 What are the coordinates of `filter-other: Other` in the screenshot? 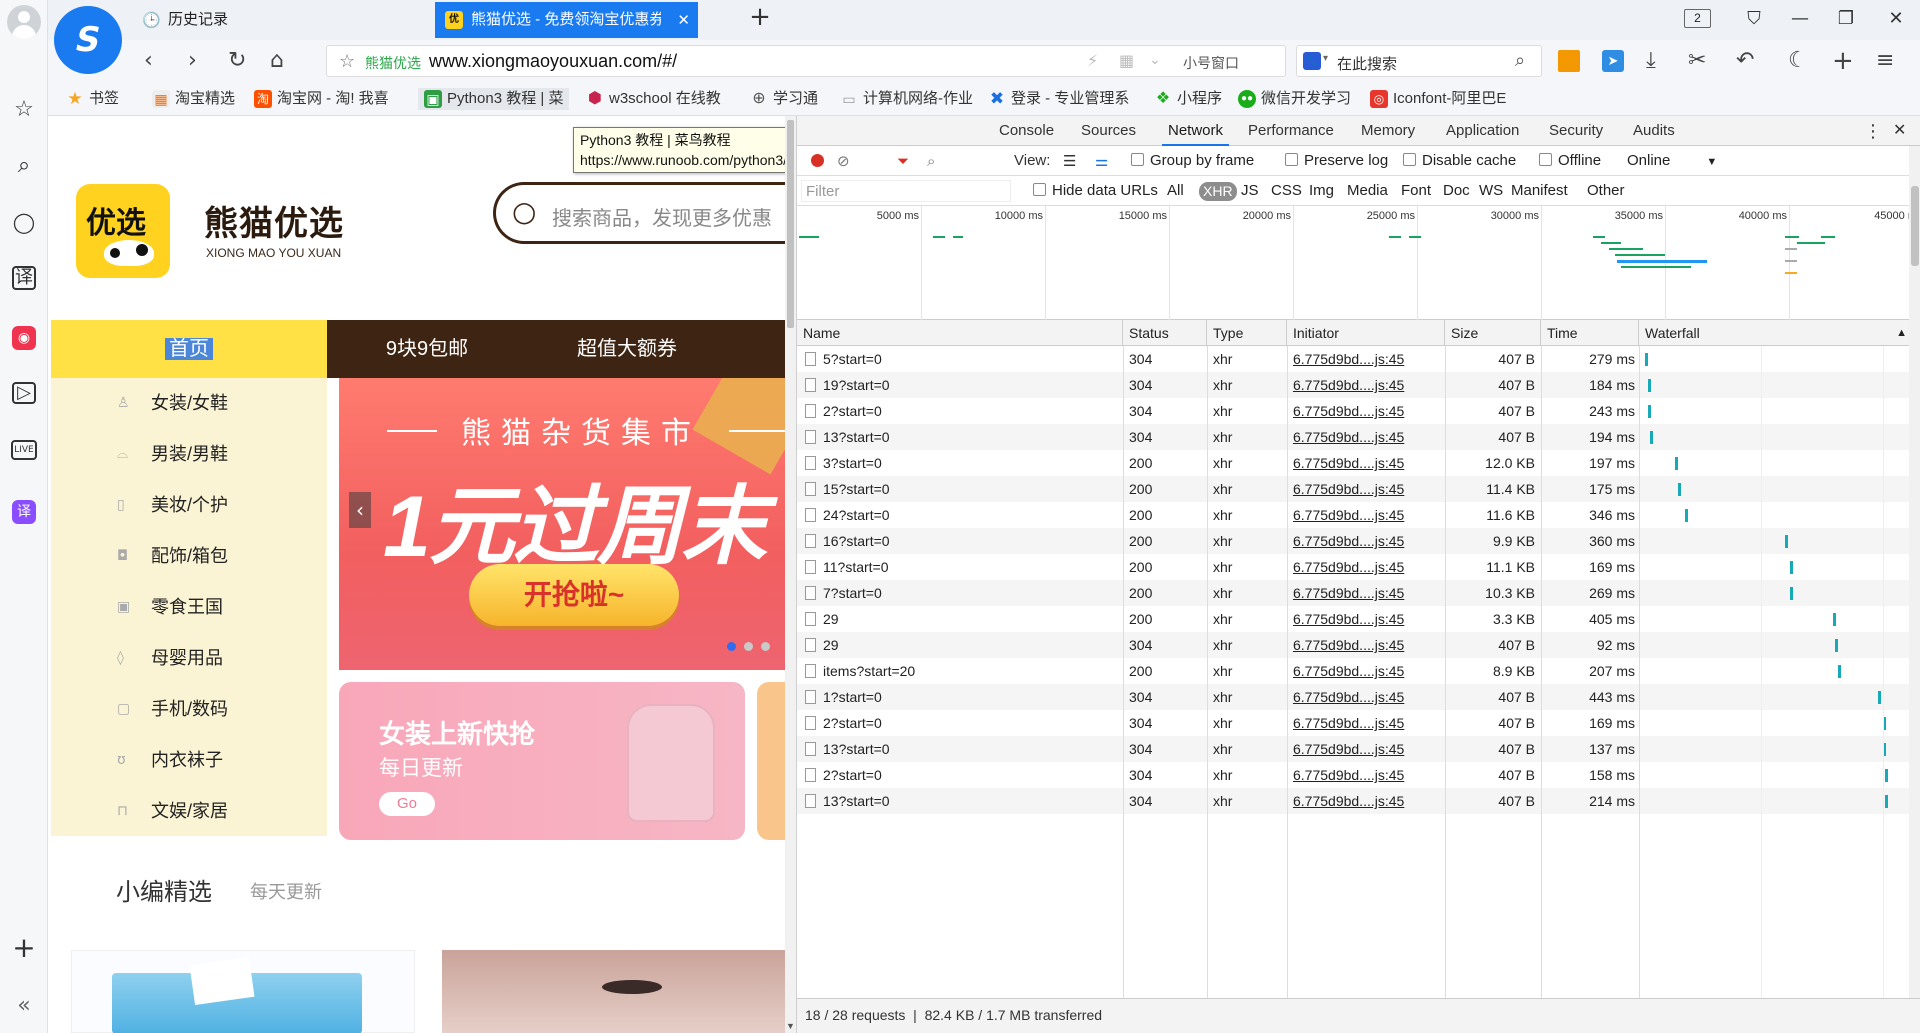 It's located at (1606, 191).